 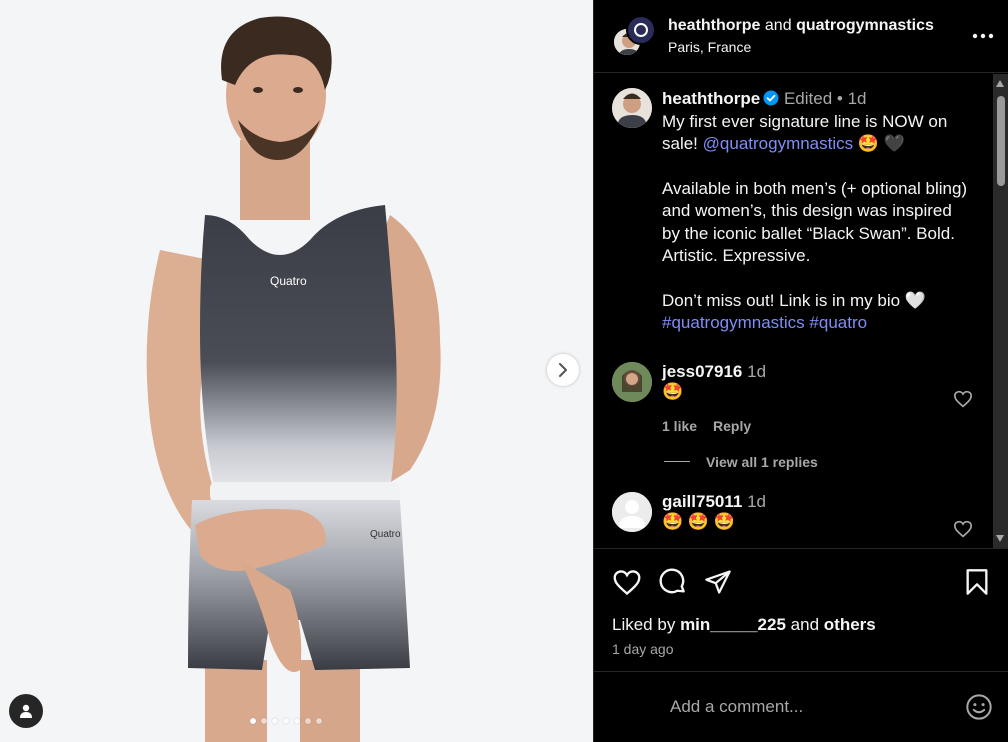 I want to click on liked-by-prefix: Liked by, so click(x=644, y=624).